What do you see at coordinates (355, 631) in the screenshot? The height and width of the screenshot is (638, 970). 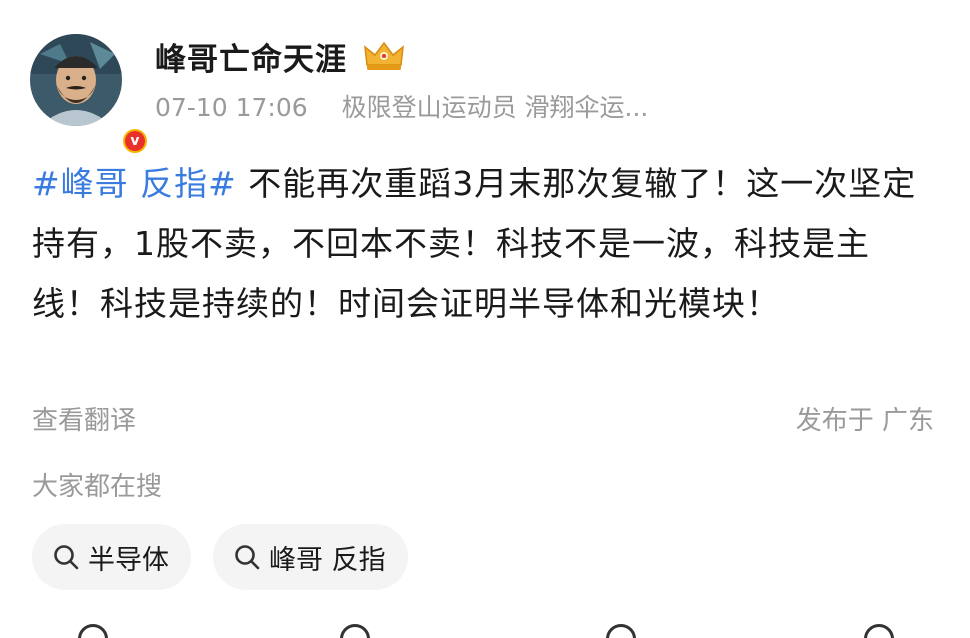 I see `comment-icon` at bounding box center [355, 631].